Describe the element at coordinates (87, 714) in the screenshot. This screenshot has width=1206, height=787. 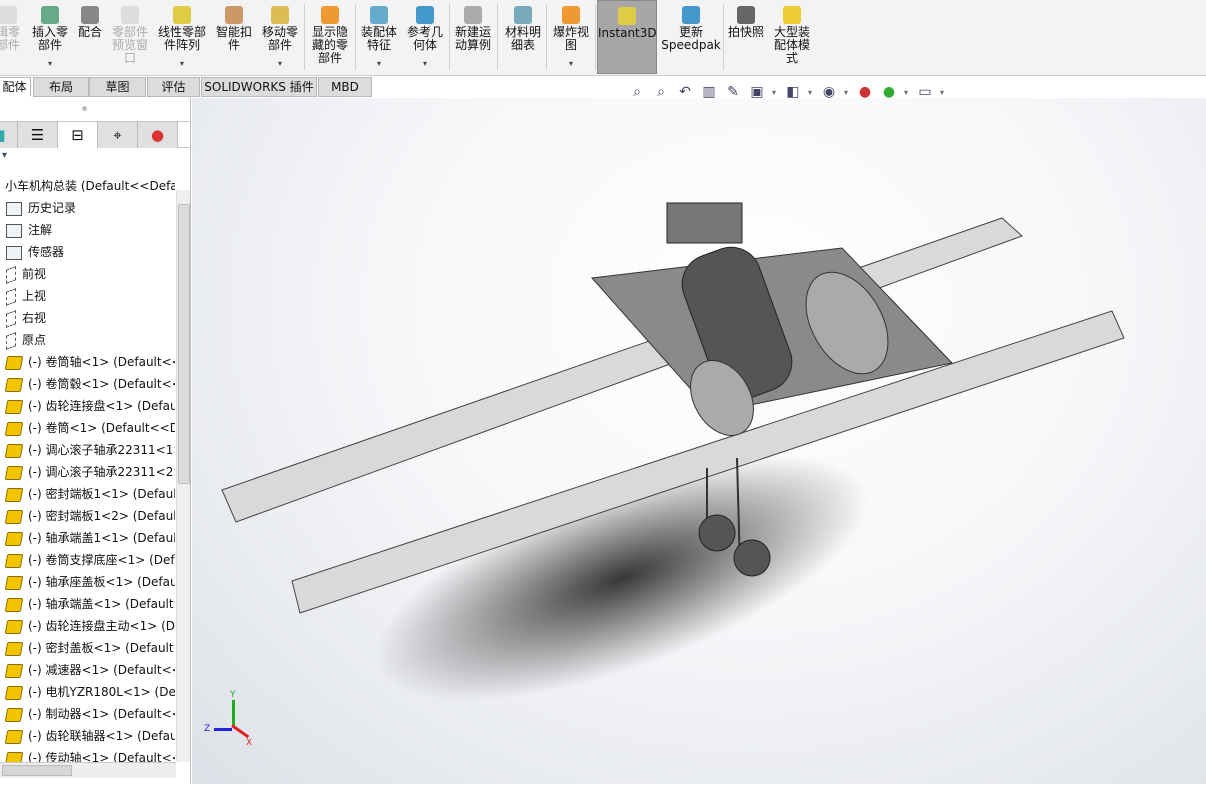
I see `tree-item: (-) 制动器<1> (Default<<` at that location.